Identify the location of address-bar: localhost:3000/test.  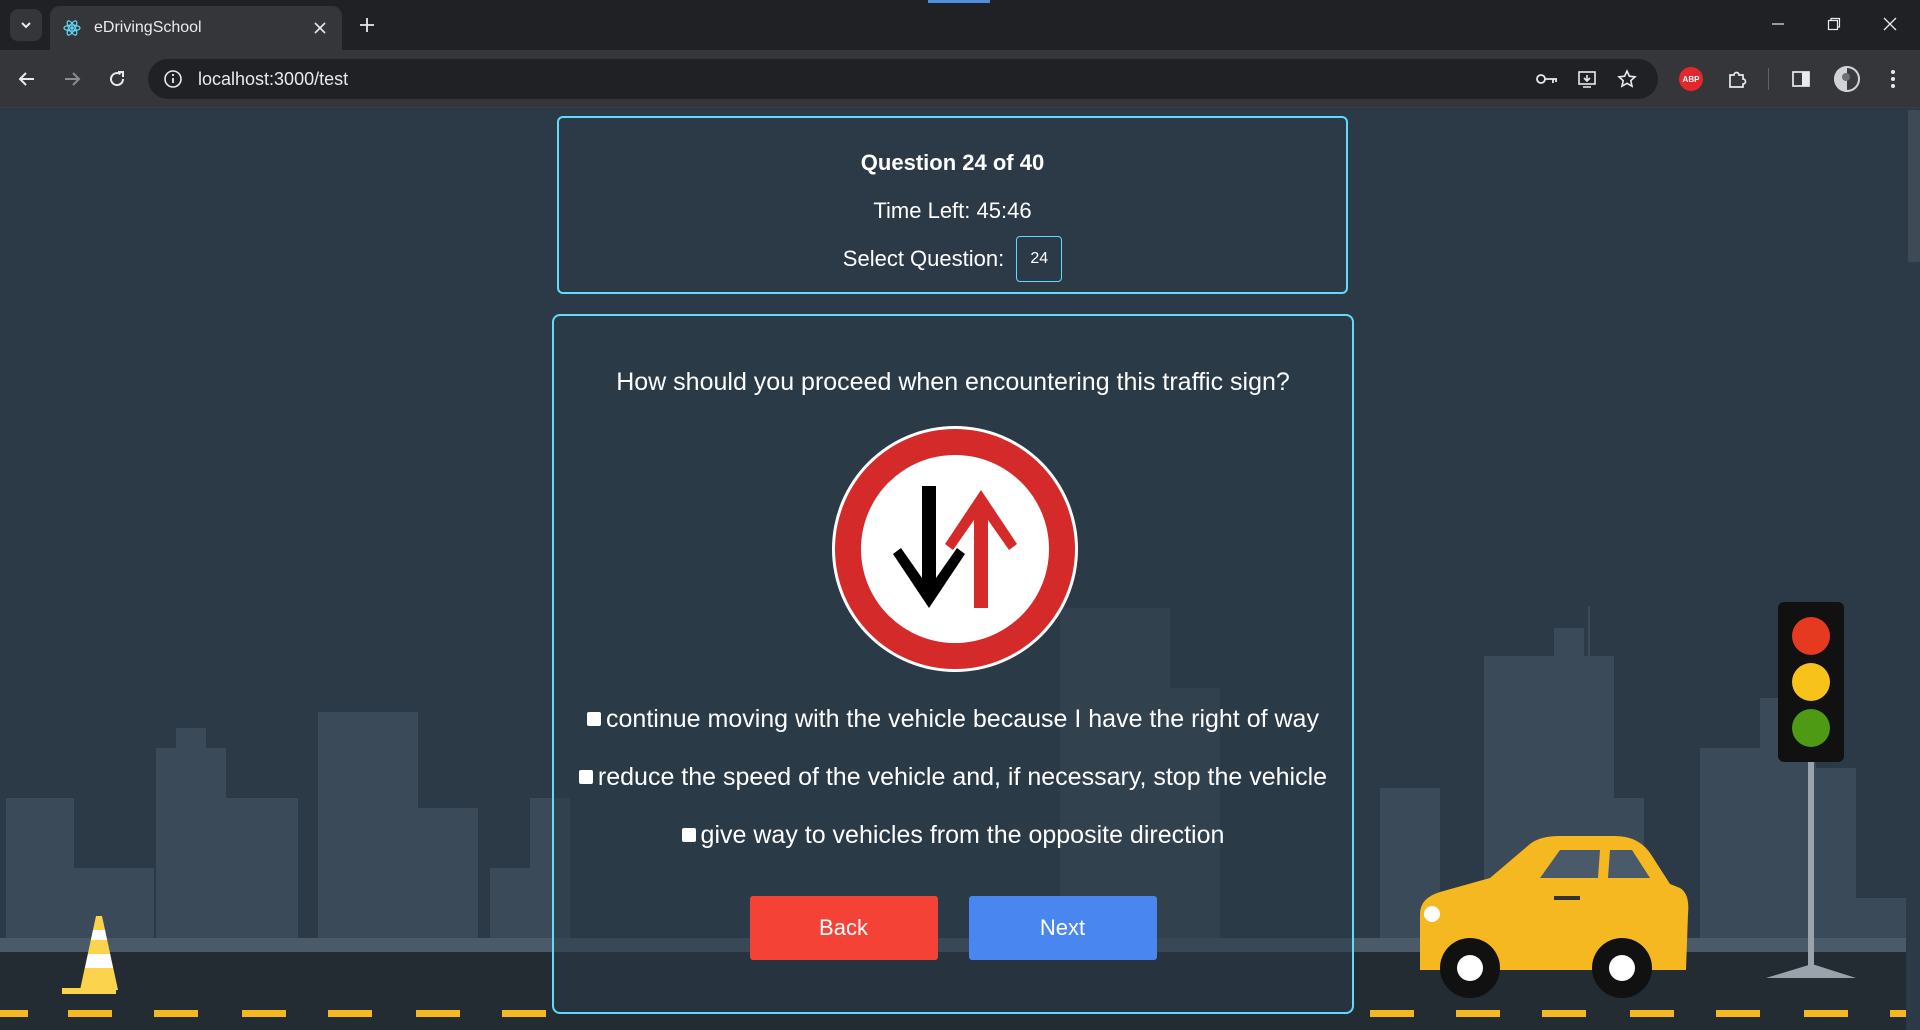
(903, 79).